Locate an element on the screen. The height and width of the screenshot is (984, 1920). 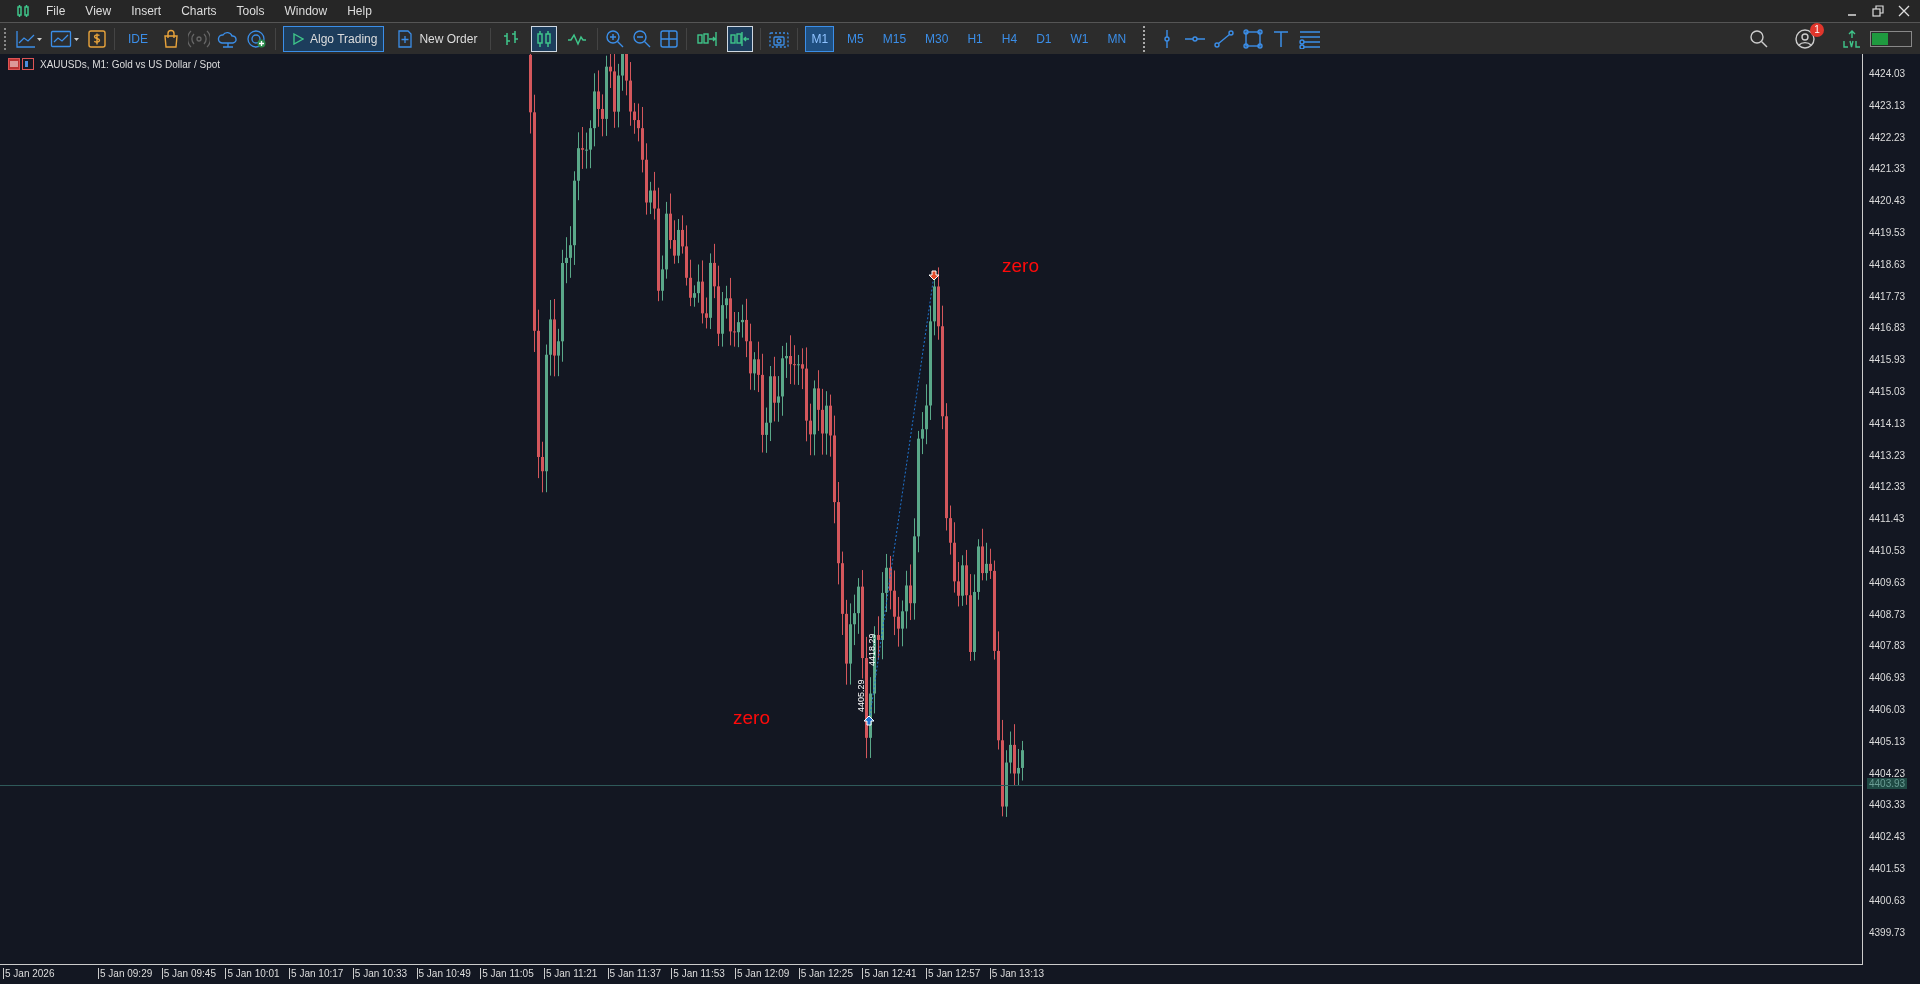
trend-line-icon is located at coordinates (1224, 38).